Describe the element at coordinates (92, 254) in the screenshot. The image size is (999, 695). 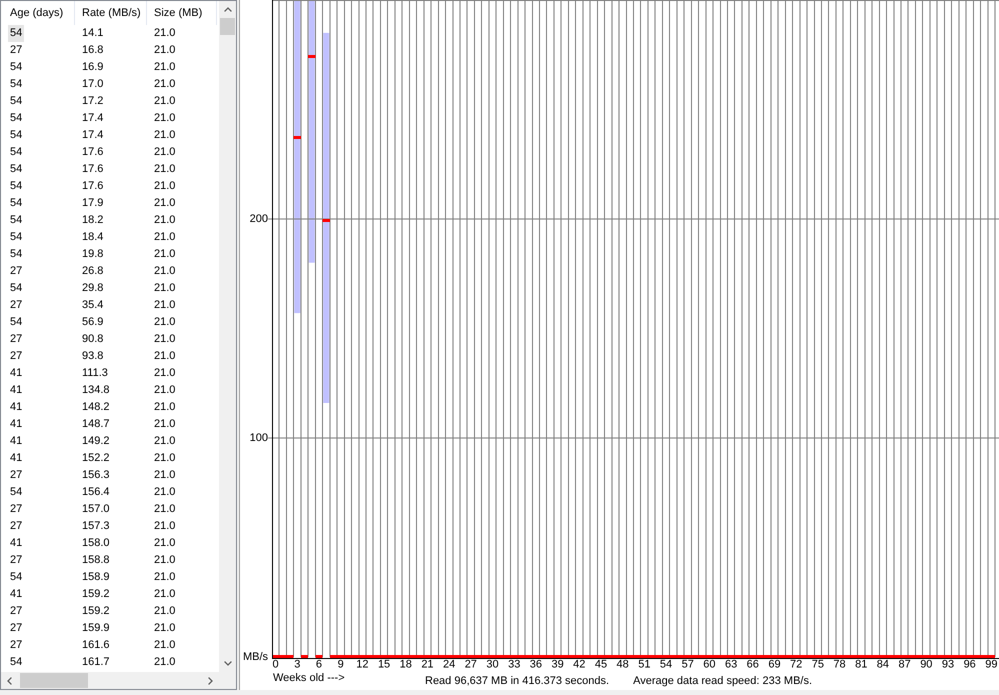
I see `table-cell-text: 19.8` at that location.